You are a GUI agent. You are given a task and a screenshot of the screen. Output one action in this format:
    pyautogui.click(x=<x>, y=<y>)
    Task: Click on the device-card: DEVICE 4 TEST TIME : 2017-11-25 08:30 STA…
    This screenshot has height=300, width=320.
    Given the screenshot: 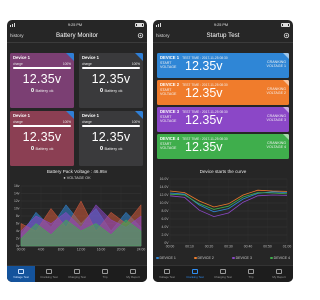 What is the action you would take?
    pyautogui.click(x=223, y=146)
    